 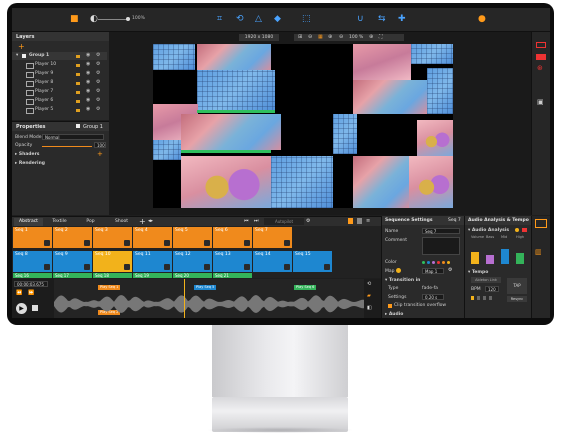 What do you see at coordinates (21, 308) in the screenshot?
I see `play-button: ▶` at bounding box center [21, 308].